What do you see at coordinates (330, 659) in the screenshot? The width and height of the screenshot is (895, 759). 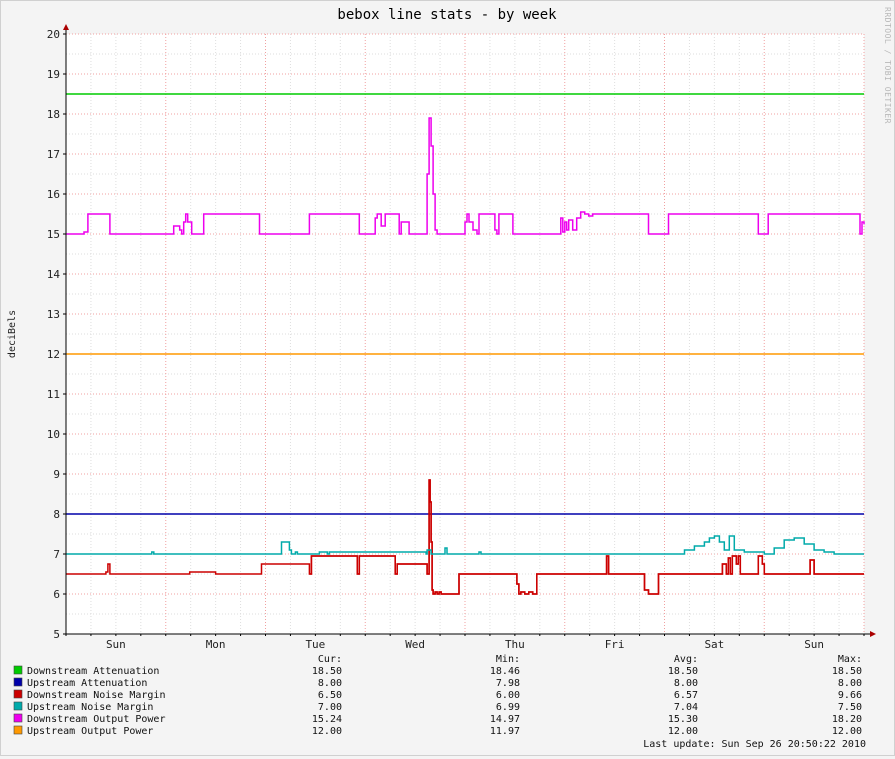 I see `legend-header-cur: Cur:` at bounding box center [330, 659].